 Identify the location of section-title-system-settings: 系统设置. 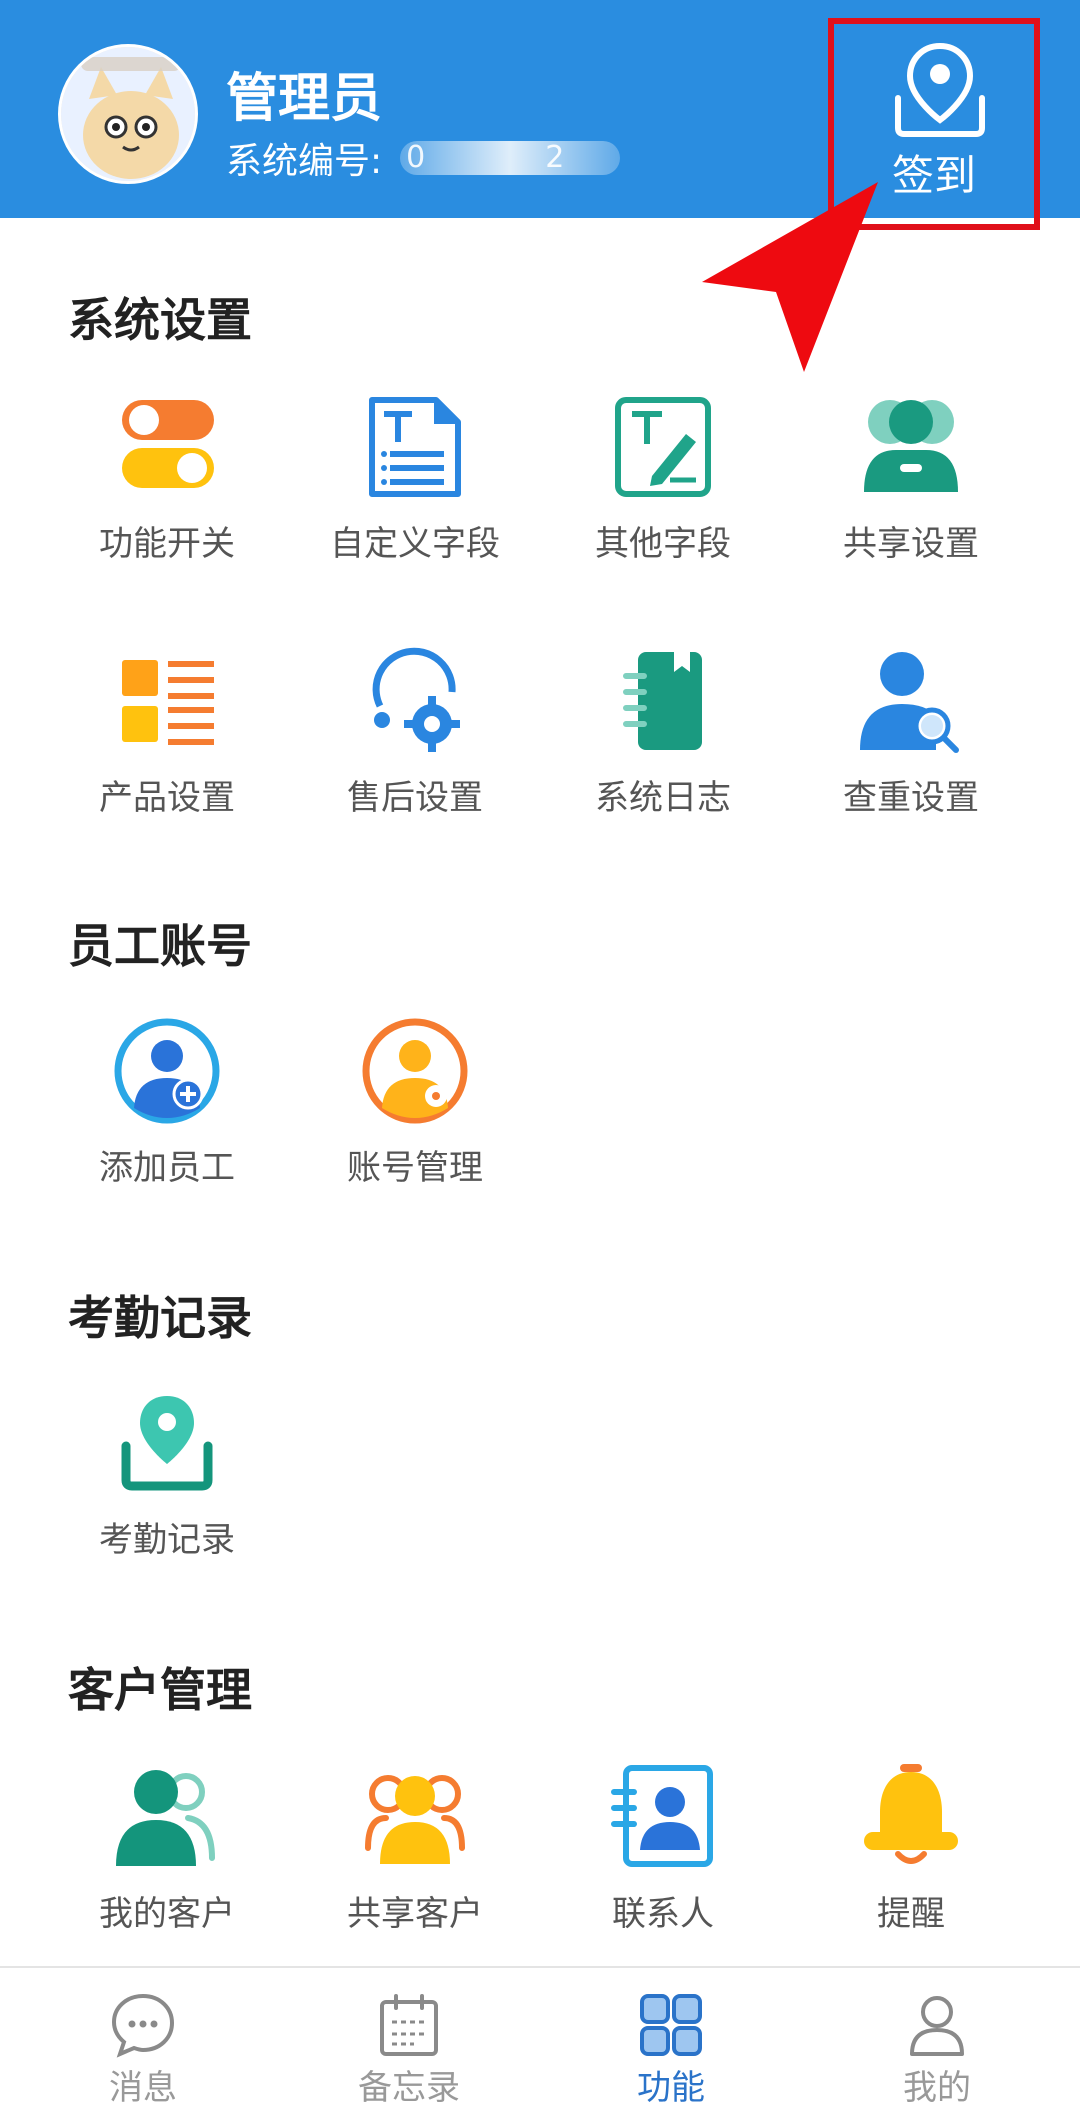
(160, 320).